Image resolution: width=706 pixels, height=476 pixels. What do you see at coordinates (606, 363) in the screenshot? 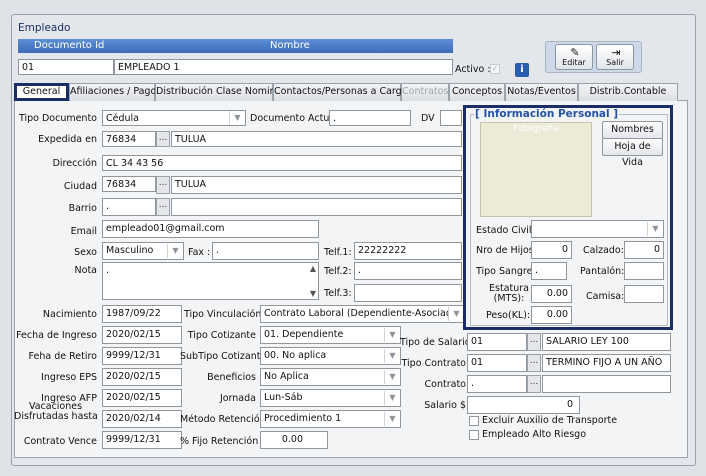
I see `tipo-contrato-name: TERMINO FIJO A UN AÑO` at bounding box center [606, 363].